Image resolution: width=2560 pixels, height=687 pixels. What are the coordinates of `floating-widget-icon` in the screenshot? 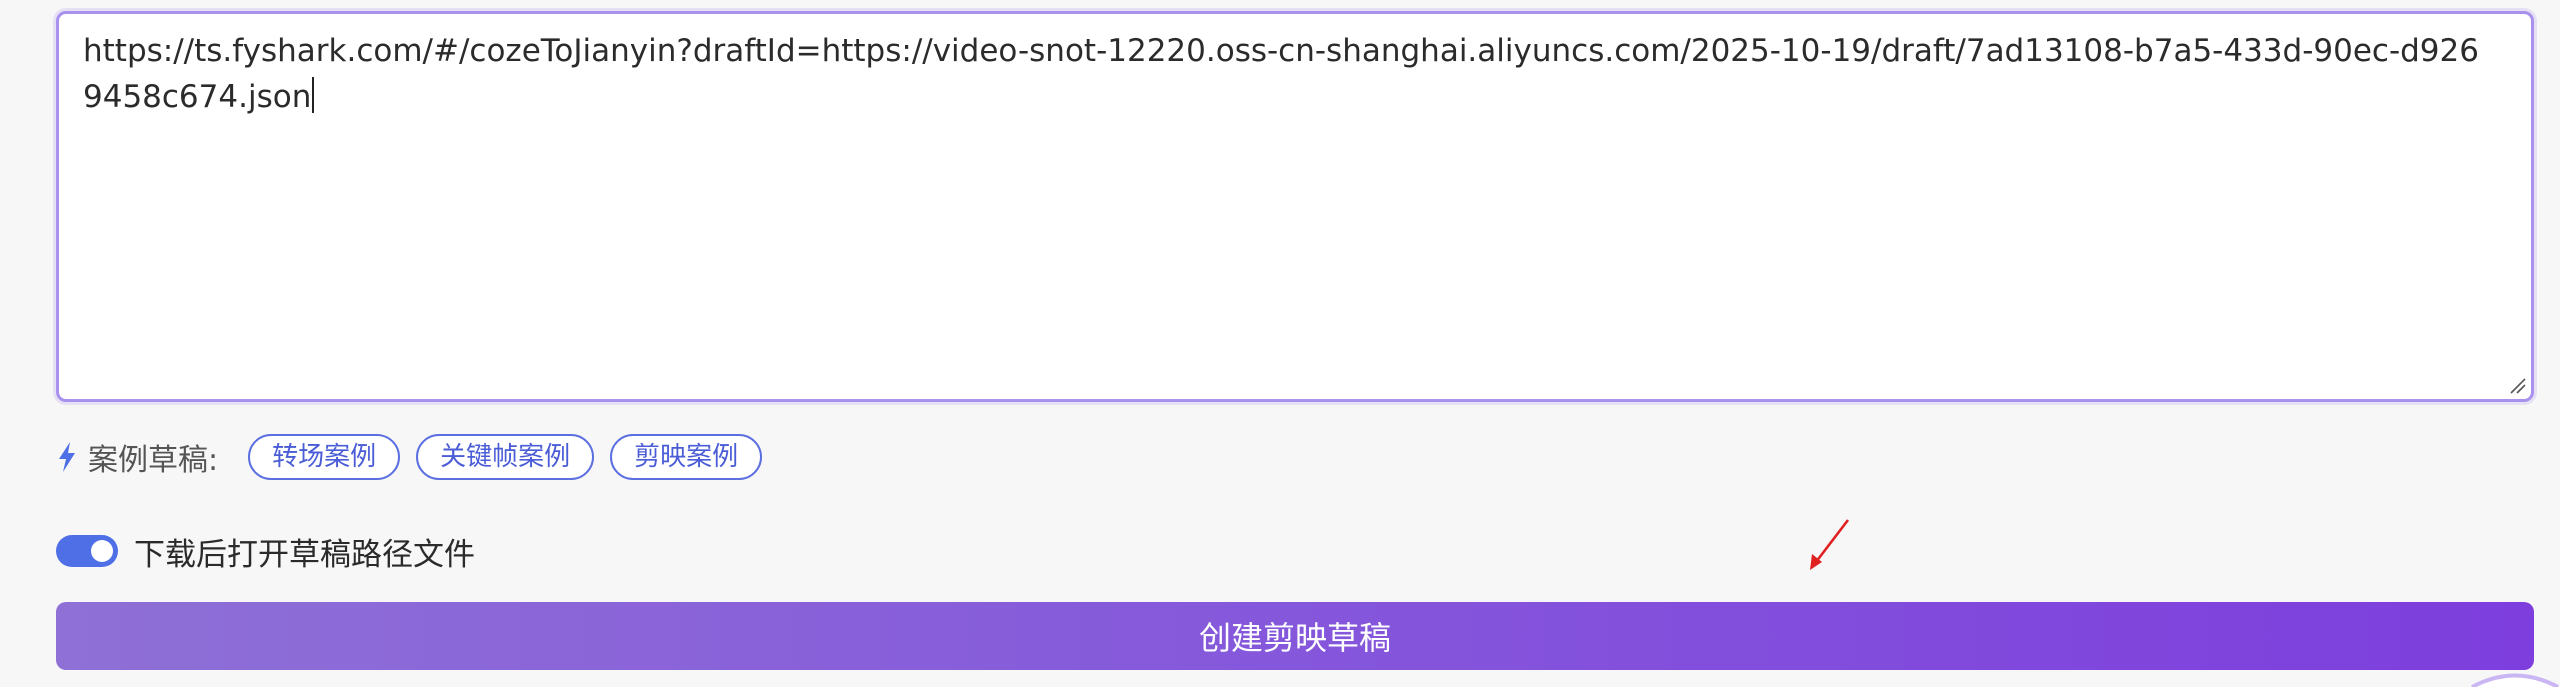 It's located at (2515, 678).